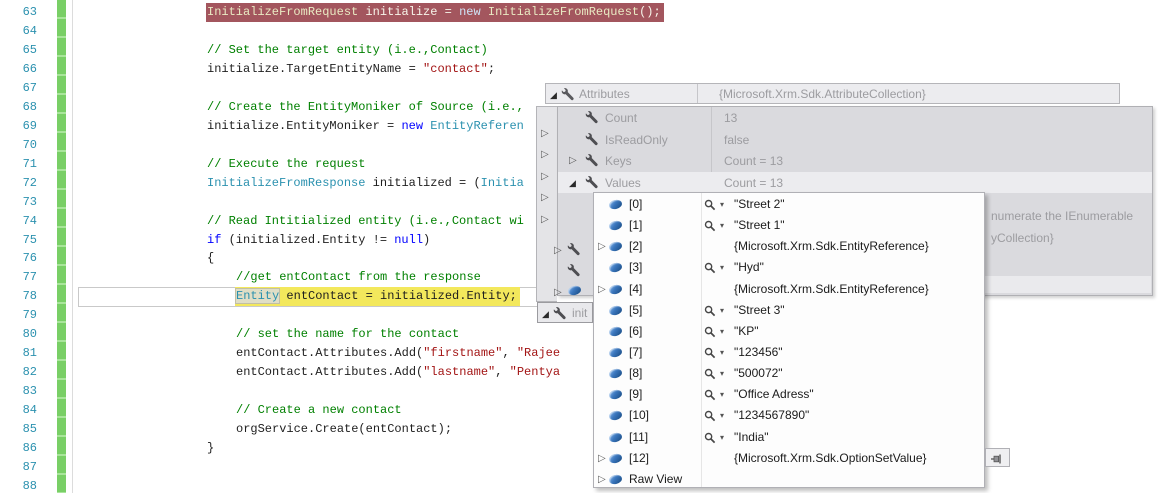  Describe the element at coordinates (463, 353) in the screenshot. I see `code-token: "firstname"` at that location.